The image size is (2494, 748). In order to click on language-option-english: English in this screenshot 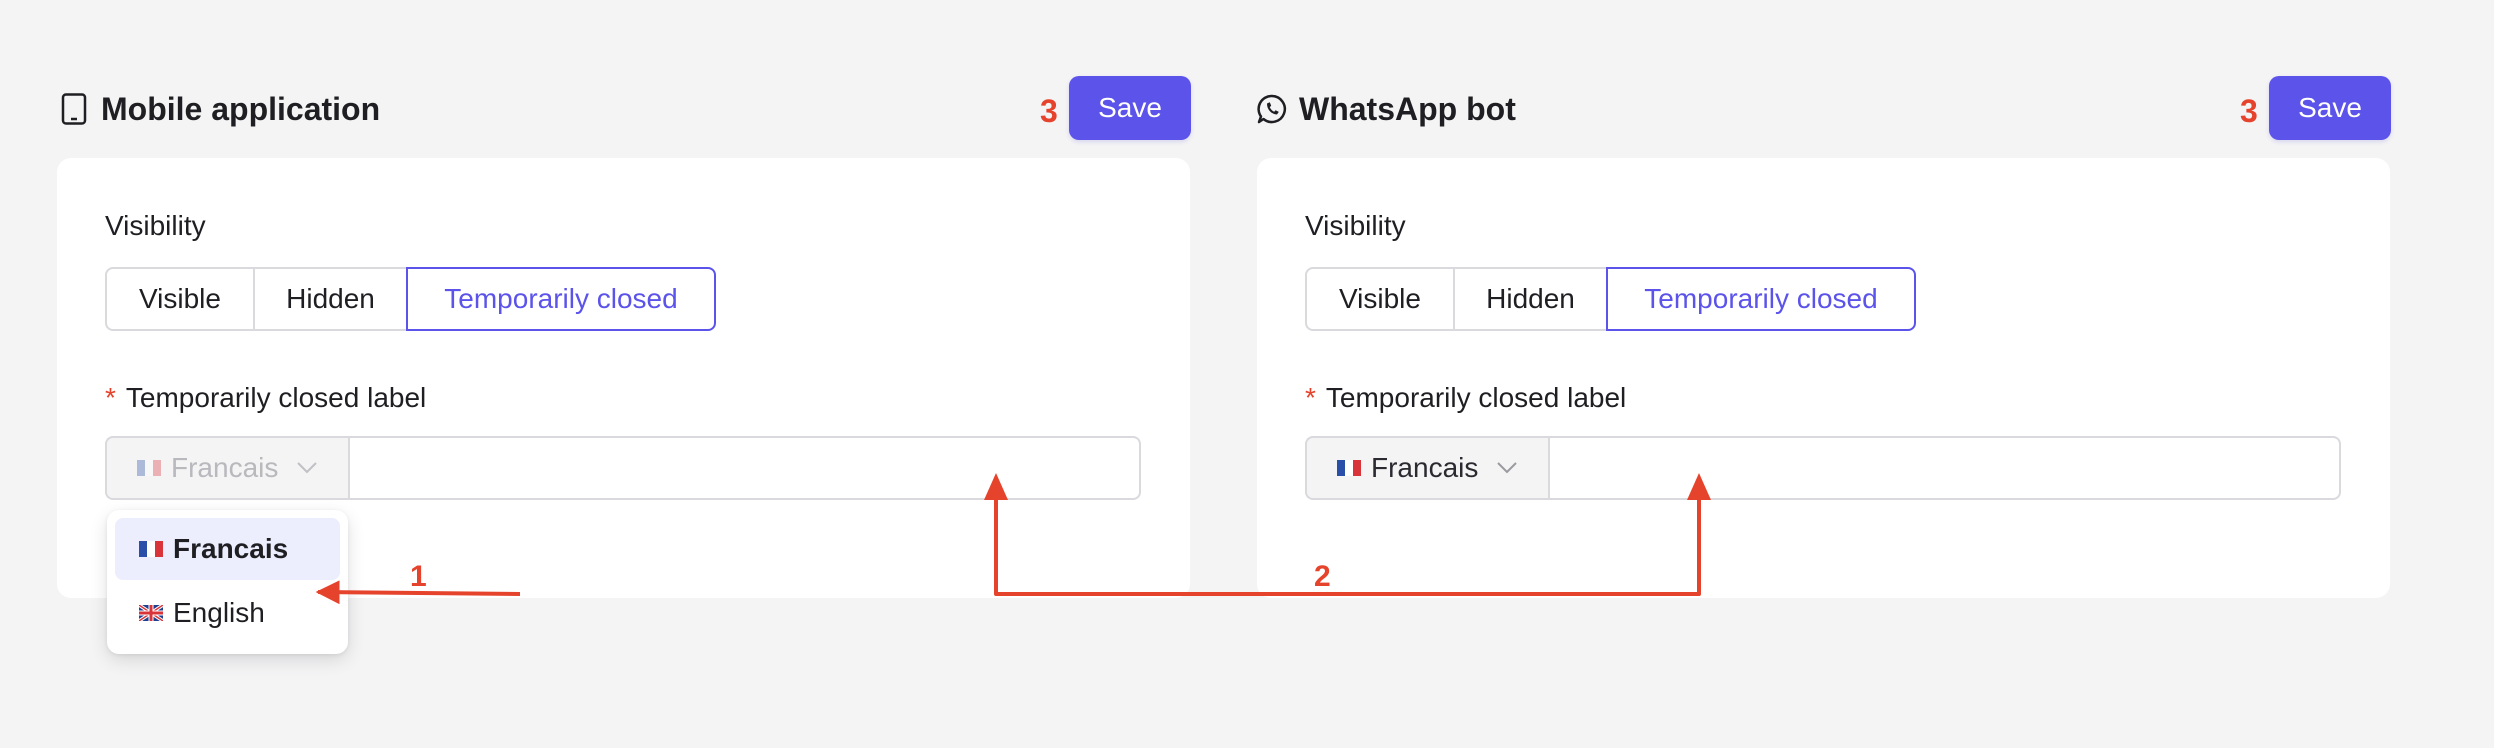, I will do `click(227, 613)`.